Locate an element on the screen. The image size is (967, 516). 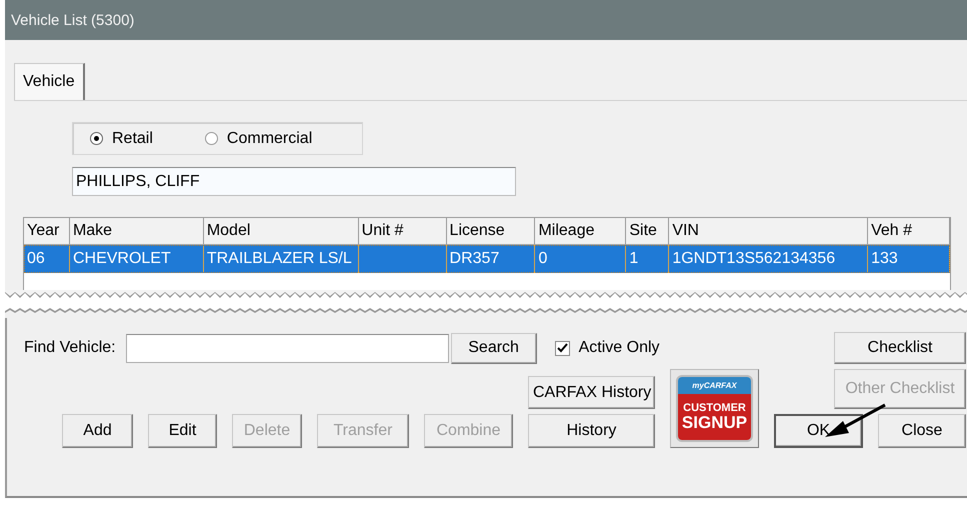
find-vehicle-field is located at coordinates (287, 348).